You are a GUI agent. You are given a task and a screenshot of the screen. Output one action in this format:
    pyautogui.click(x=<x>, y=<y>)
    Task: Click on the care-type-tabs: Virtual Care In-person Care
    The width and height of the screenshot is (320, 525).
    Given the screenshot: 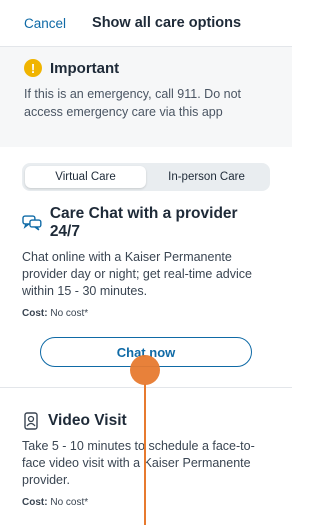 What is the action you would take?
    pyautogui.click(x=146, y=177)
    